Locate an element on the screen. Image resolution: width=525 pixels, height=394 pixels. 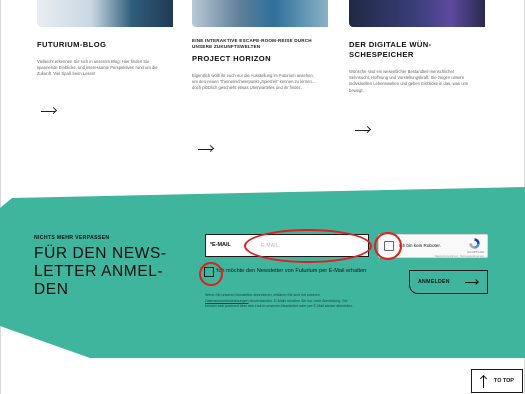
recaptcha-label: Ich bin kein Roboter. is located at coordinates (420, 245).